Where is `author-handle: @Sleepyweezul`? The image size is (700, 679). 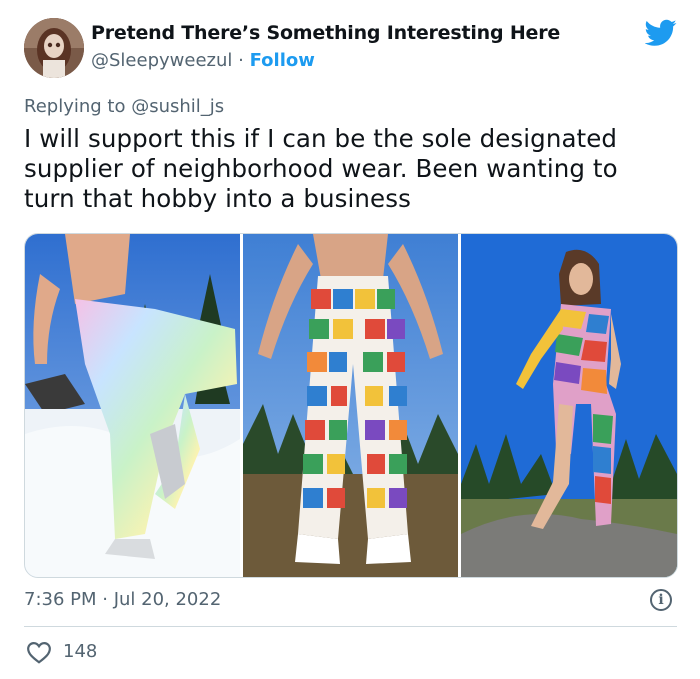
author-handle: @Sleepyweezul is located at coordinates (161, 60).